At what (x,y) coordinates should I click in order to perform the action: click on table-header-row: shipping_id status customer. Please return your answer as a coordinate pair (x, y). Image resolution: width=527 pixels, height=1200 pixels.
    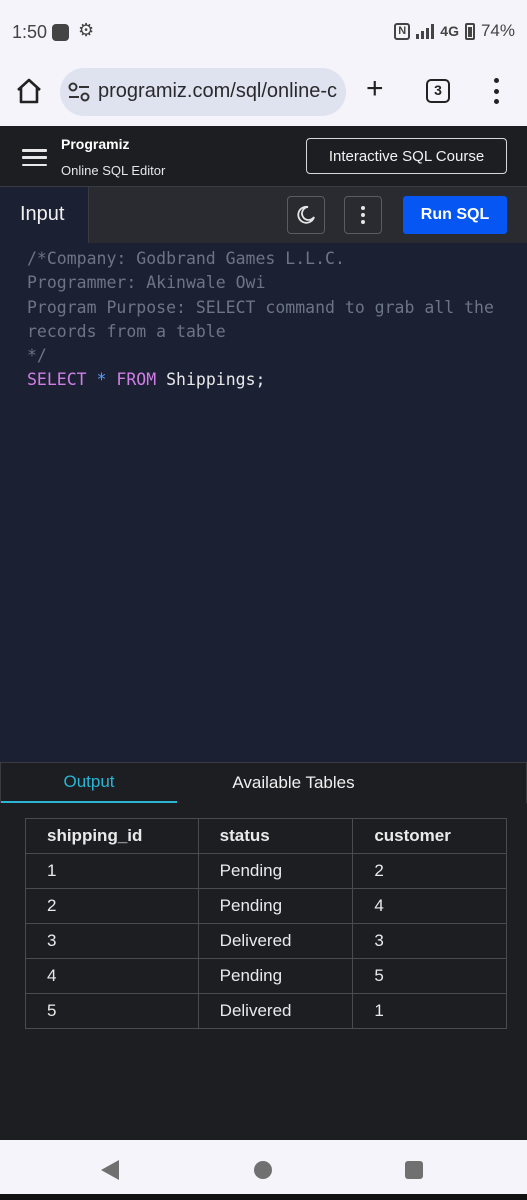
    Looking at the image, I should click on (266, 836).